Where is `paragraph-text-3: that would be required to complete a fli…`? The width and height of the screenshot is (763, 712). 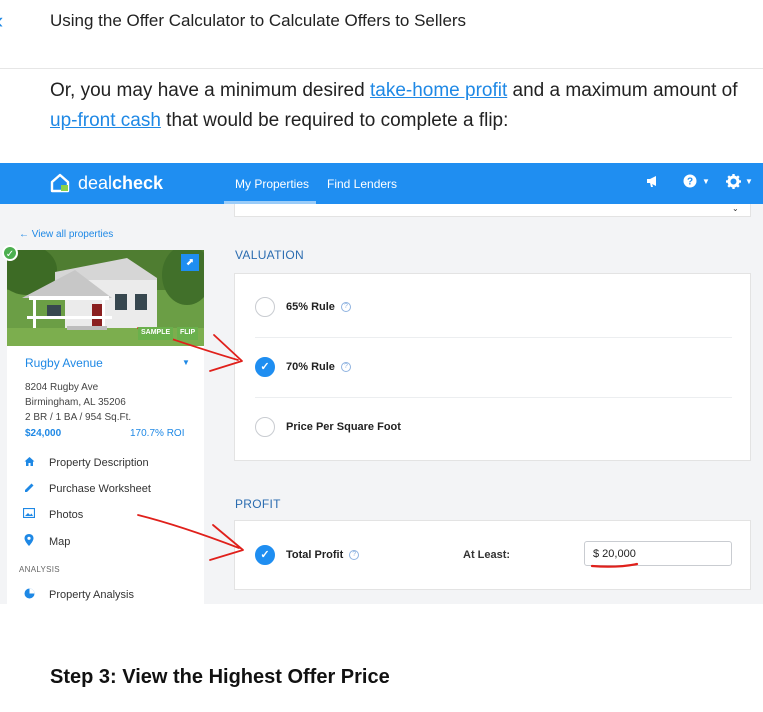
paragraph-text-3: that would be required to complete a fli… is located at coordinates (334, 120).